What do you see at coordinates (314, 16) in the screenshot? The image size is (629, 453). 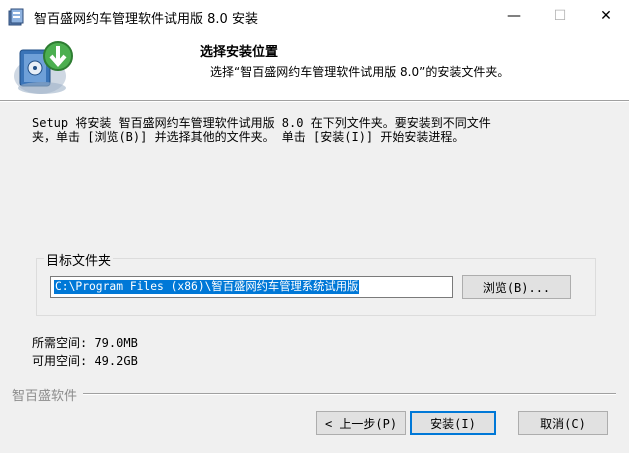 I see `title-bar: 智百盛网约车管理软件试用版 8.0 安装 — ☐ ✕` at bounding box center [314, 16].